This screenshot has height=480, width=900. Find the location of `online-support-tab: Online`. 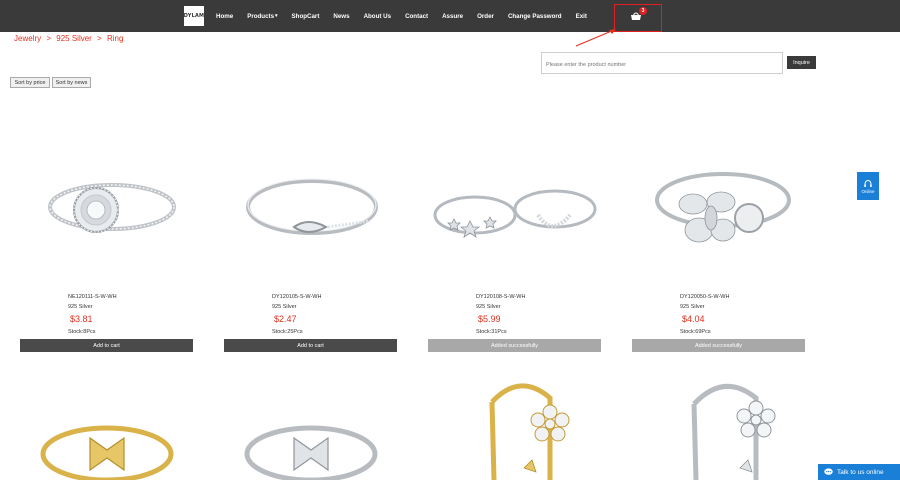

online-support-tab: Online is located at coordinates (868, 186).